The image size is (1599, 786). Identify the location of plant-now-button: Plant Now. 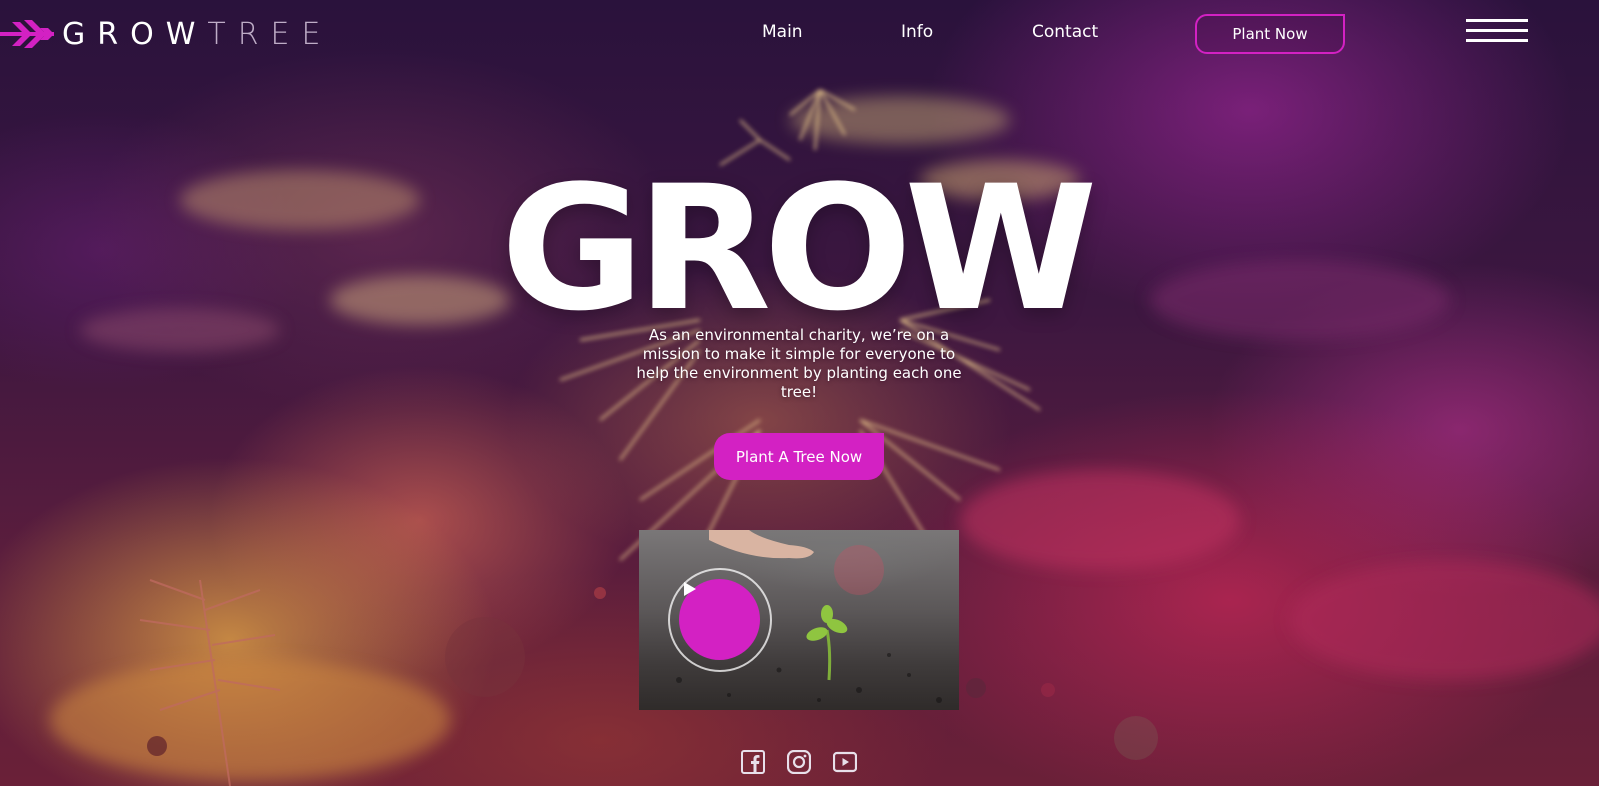
(1270, 34).